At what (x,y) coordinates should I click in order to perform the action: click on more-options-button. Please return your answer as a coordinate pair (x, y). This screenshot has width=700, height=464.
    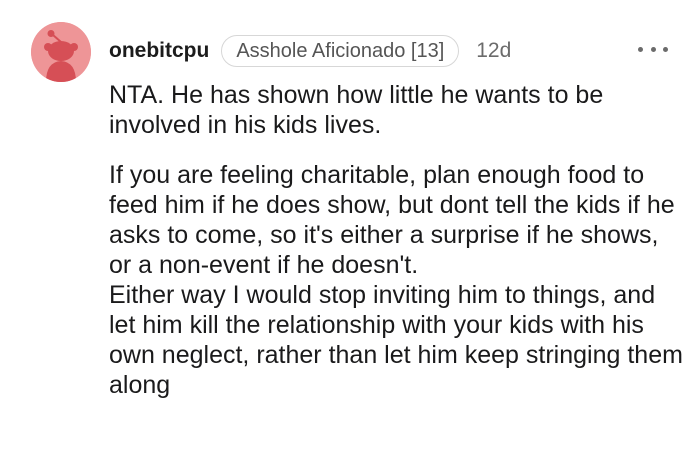
    Looking at the image, I should click on (653, 49).